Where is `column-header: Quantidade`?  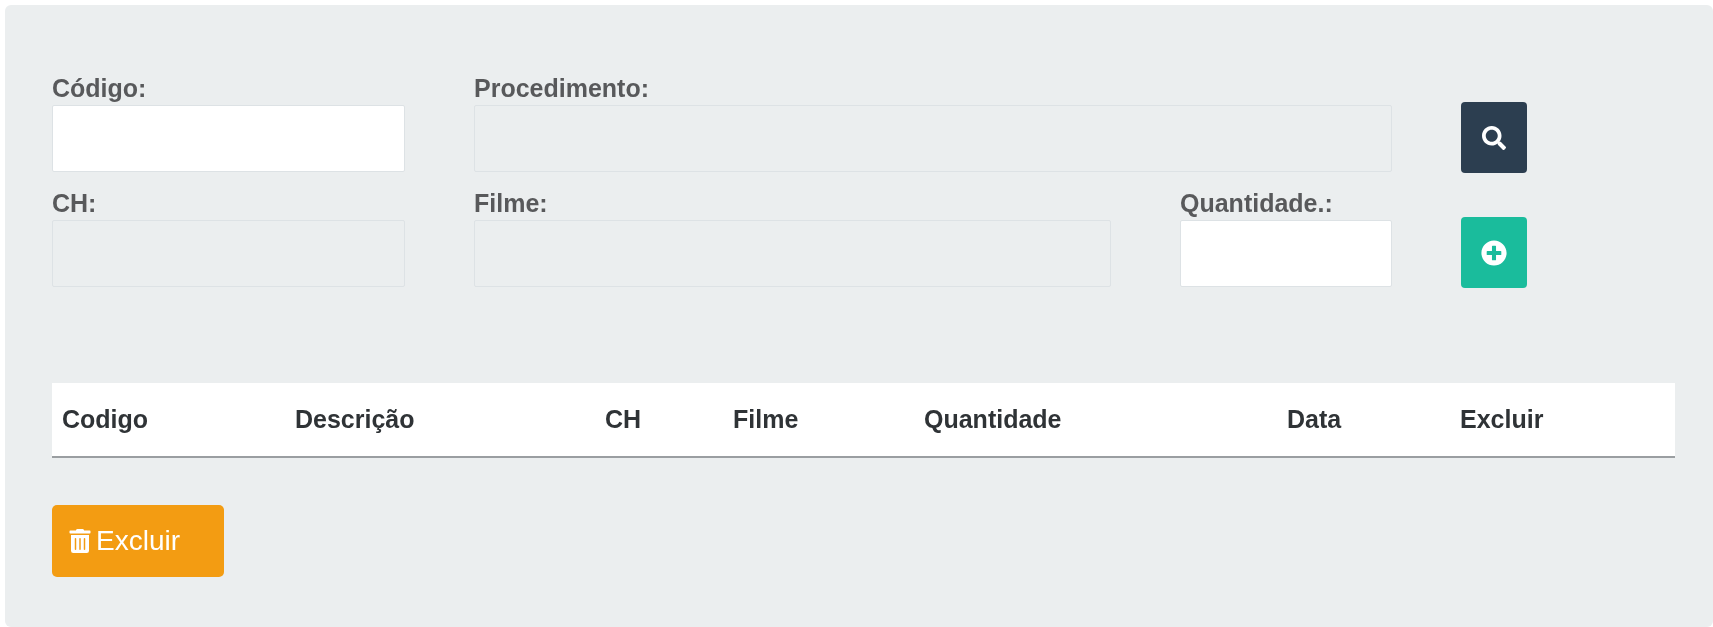
column-header: Quantidade is located at coordinates (993, 419).